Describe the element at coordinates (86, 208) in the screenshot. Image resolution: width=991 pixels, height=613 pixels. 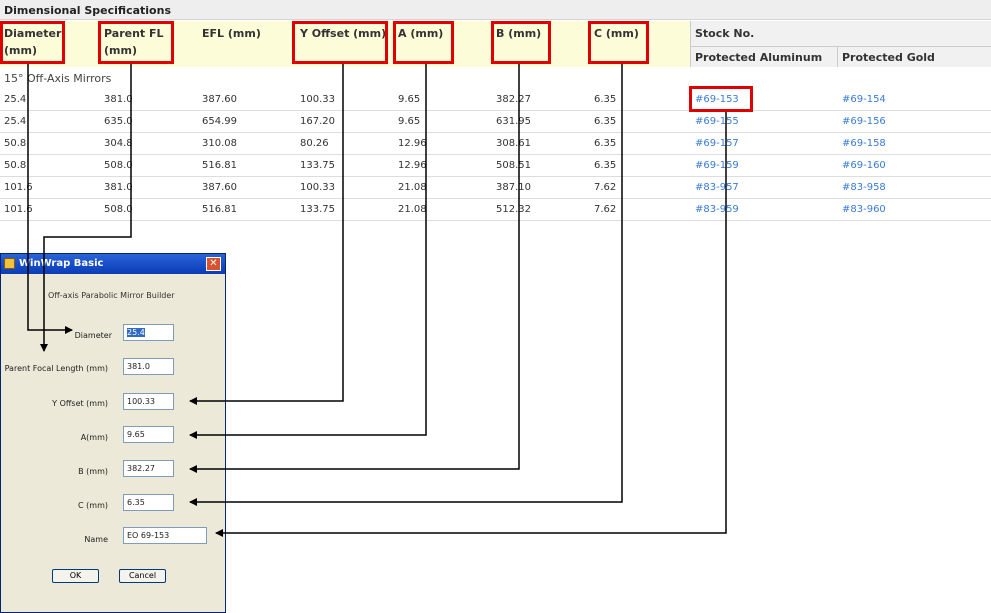
I see `arrow-parent-fl` at that location.